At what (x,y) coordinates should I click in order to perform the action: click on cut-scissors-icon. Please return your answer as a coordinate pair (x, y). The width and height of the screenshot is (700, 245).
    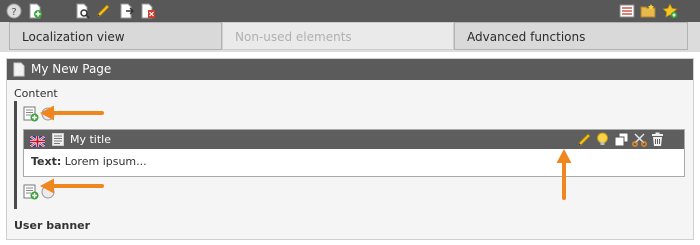
    Looking at the image, I should click on (639, 139).